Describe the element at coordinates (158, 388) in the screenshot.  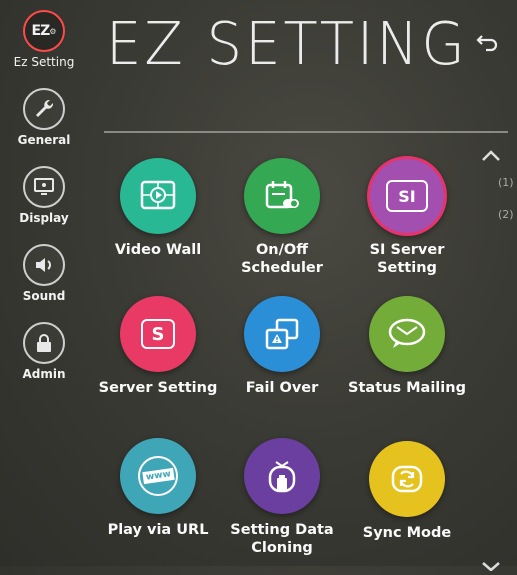
I see `tile-label: Server Setting` at that location.